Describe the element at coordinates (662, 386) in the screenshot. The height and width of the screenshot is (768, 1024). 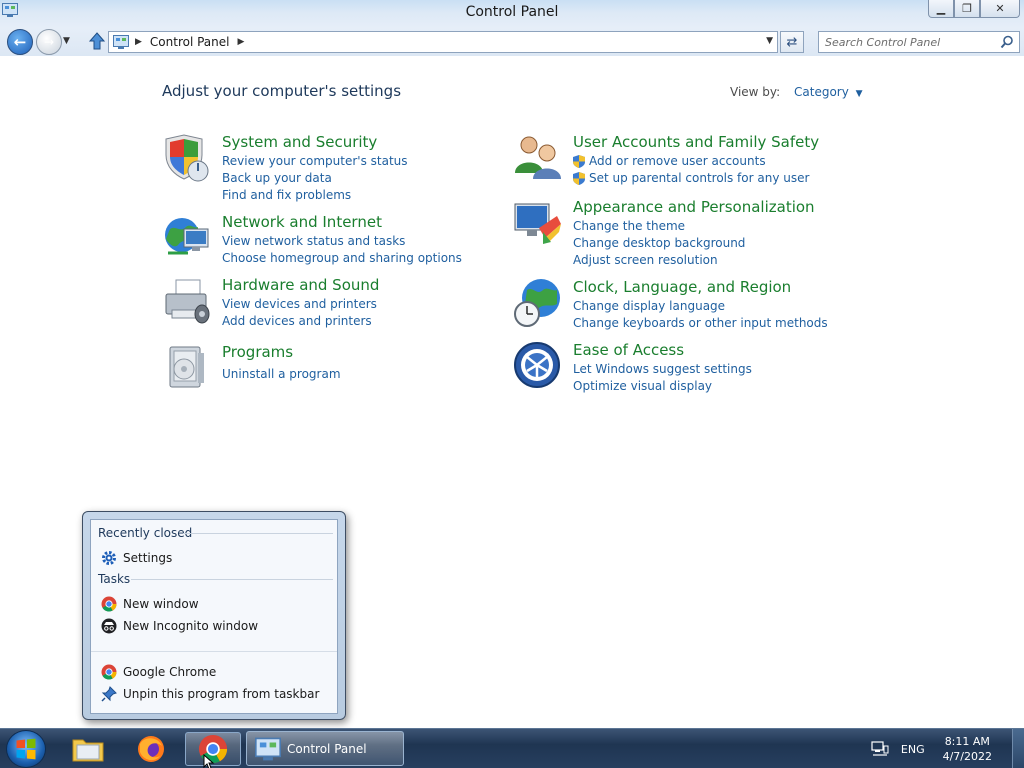
I see `link-optimize-display: Optimize visual display` at that location.